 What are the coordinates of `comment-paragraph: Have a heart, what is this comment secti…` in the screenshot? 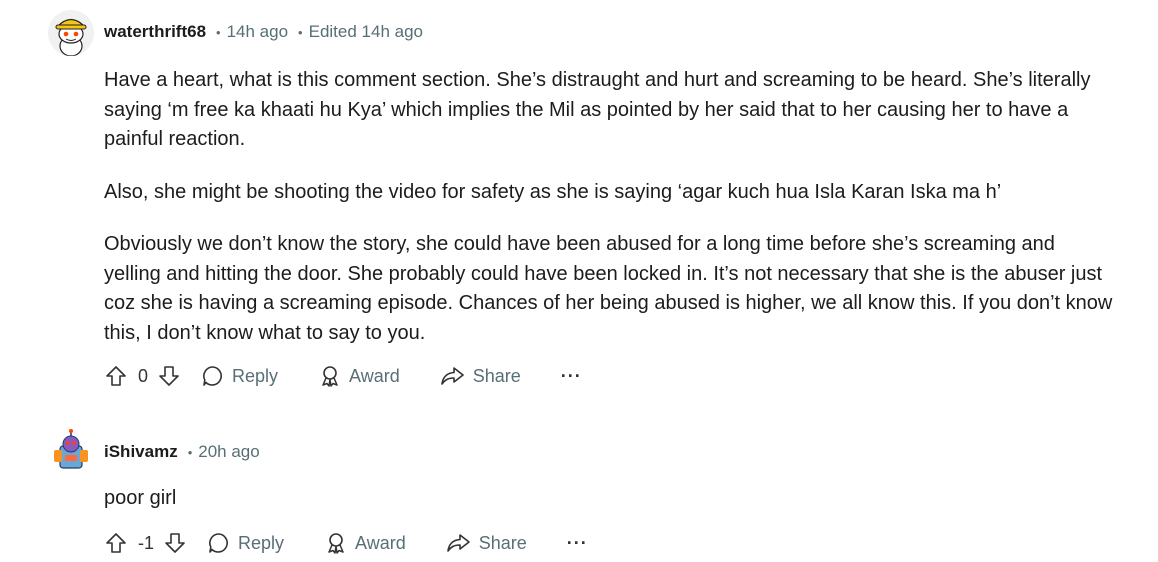 It's located at (597, 109).